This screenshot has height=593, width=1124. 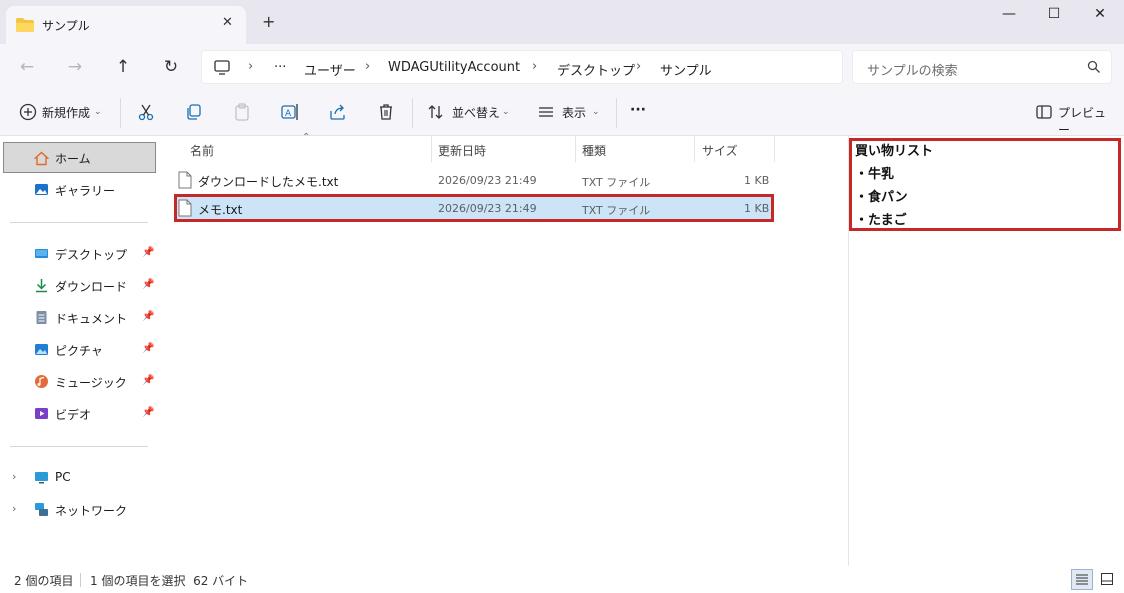 I want to click on sidebar-item-downloads: ダウンロード 📌, so click(x=79, y=285).